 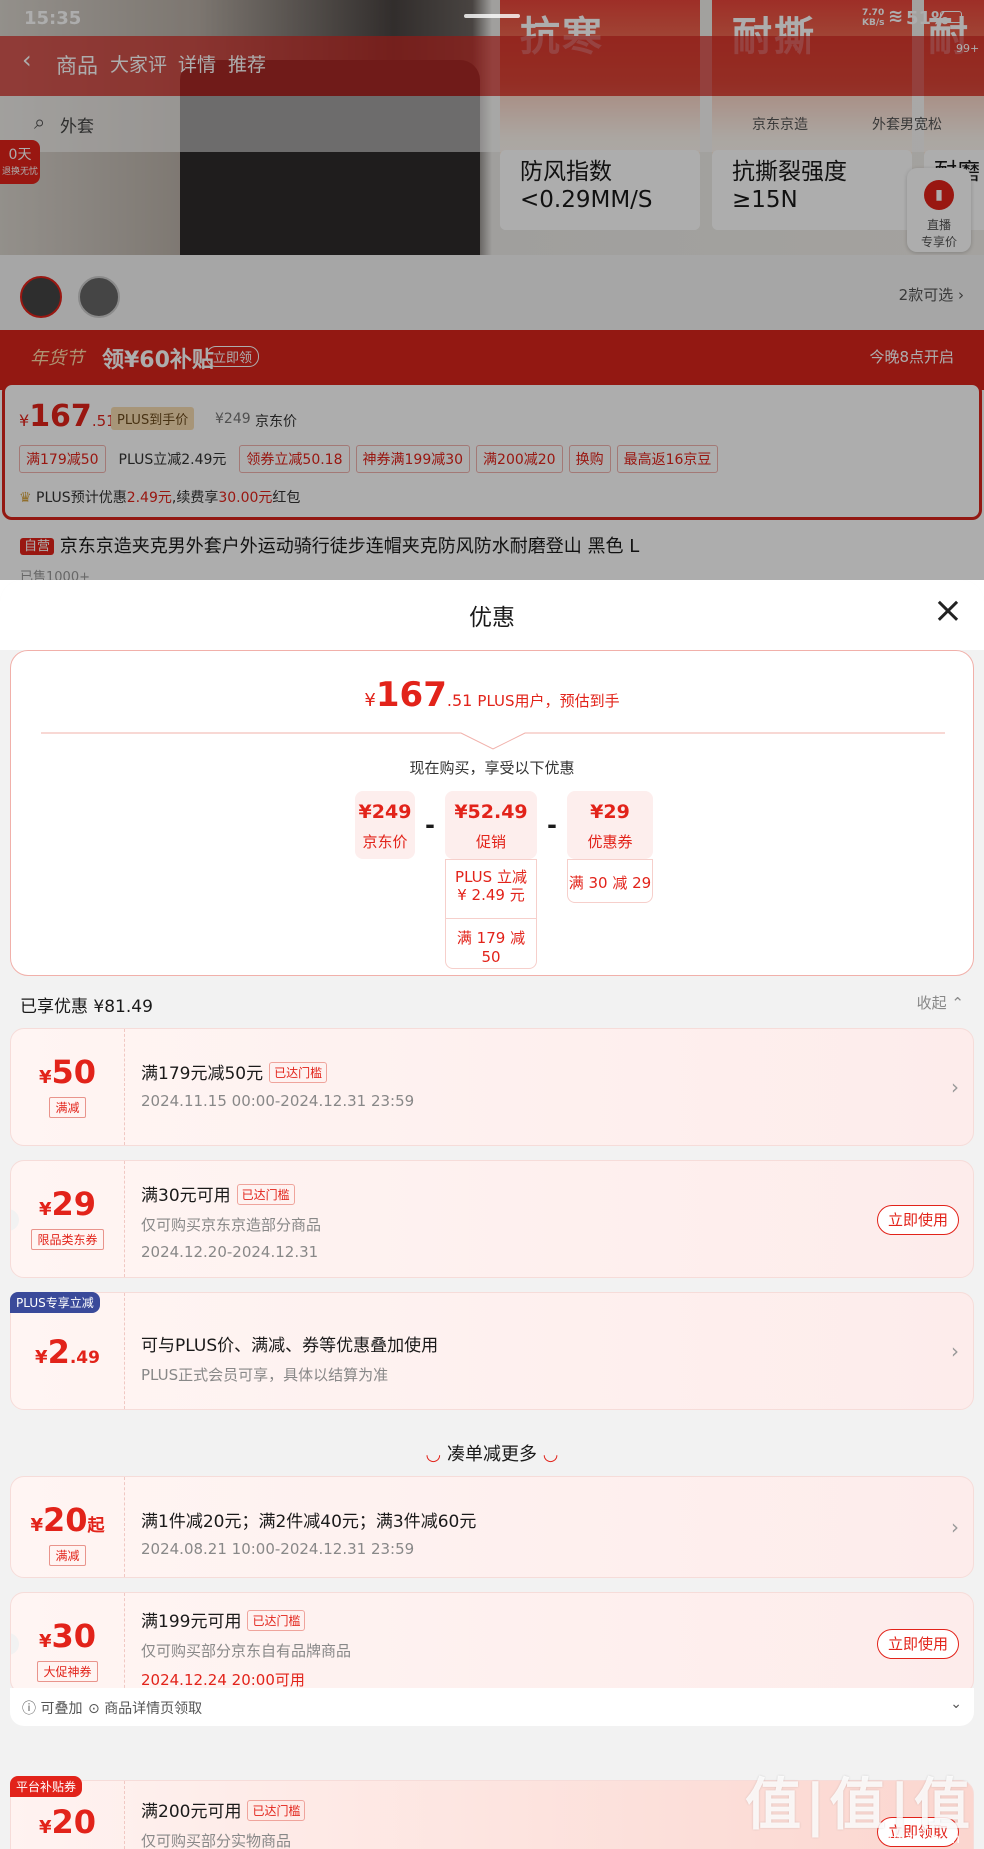 I want to click on sheet-title: 优惠, so click(x=492, y=618).